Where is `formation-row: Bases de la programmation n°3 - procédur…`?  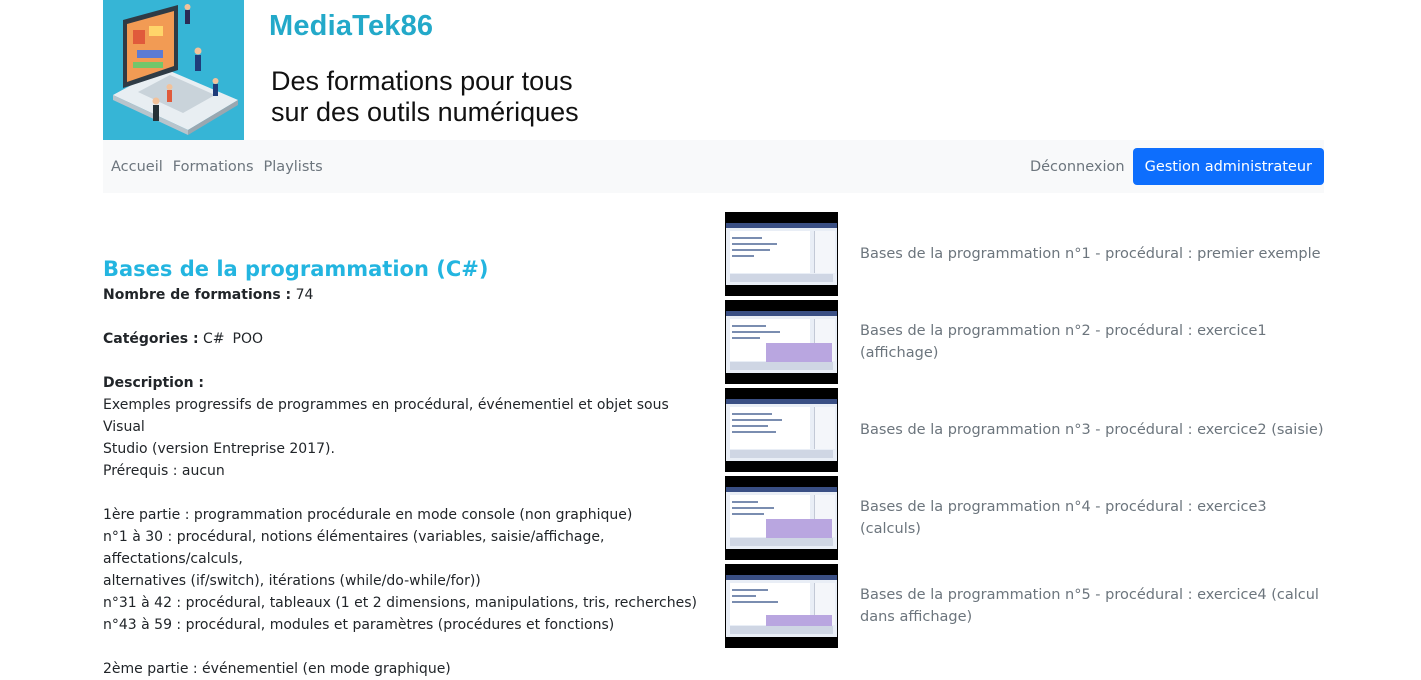 formation-row: Bases de la programmation n°3 - procédur… is located at coordinates (1025, 432).